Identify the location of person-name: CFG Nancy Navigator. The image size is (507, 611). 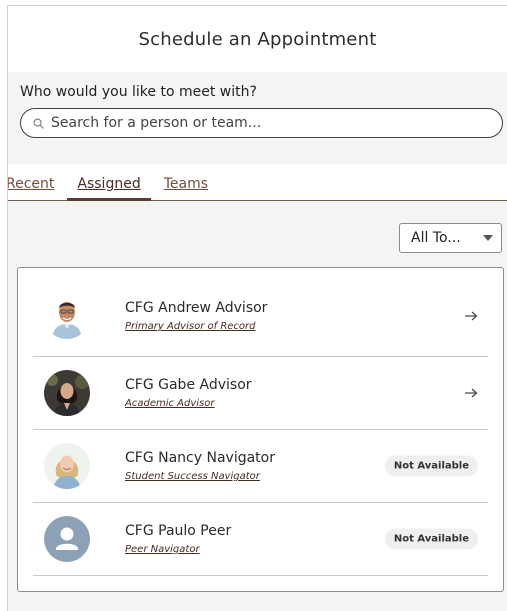
(200, 458).